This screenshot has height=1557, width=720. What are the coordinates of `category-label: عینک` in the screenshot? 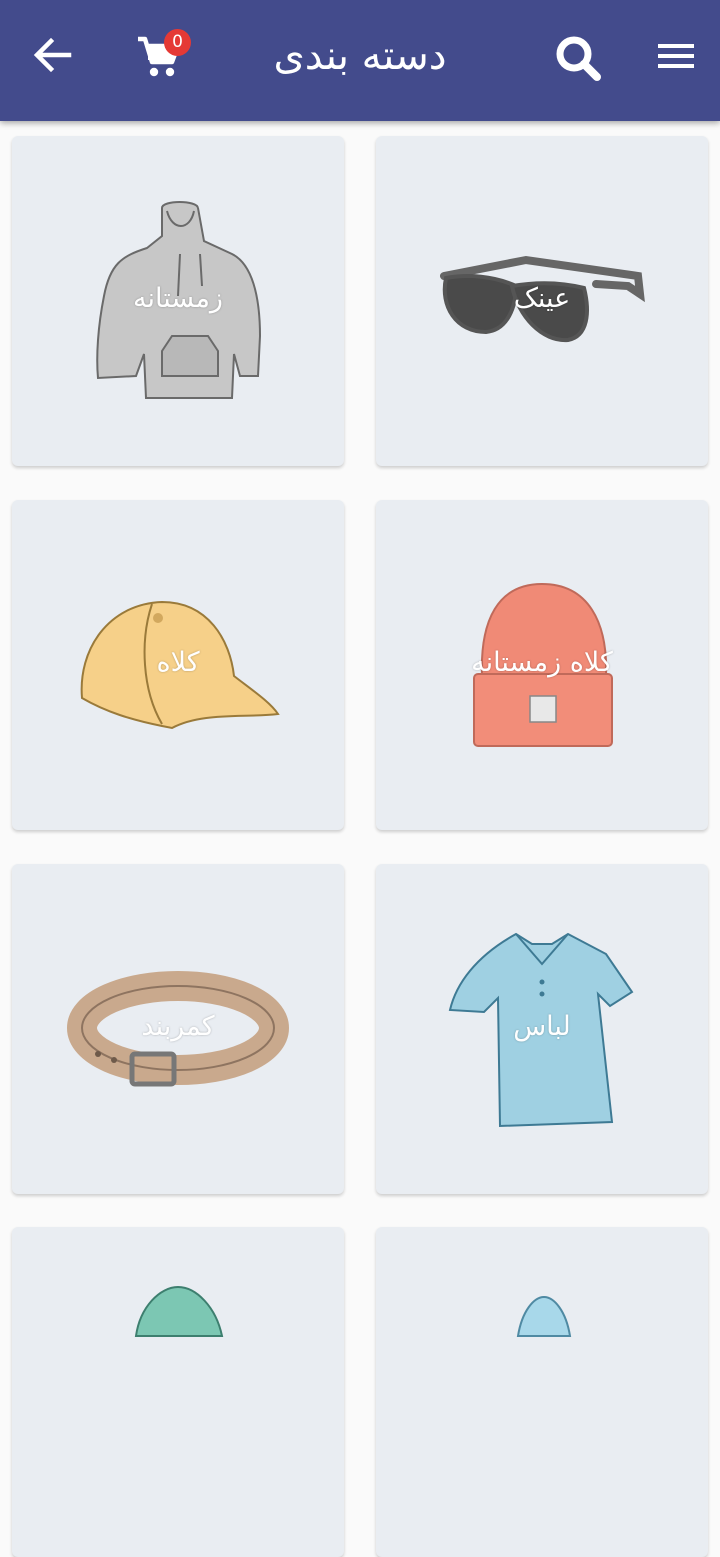 It's located at (542, 298).